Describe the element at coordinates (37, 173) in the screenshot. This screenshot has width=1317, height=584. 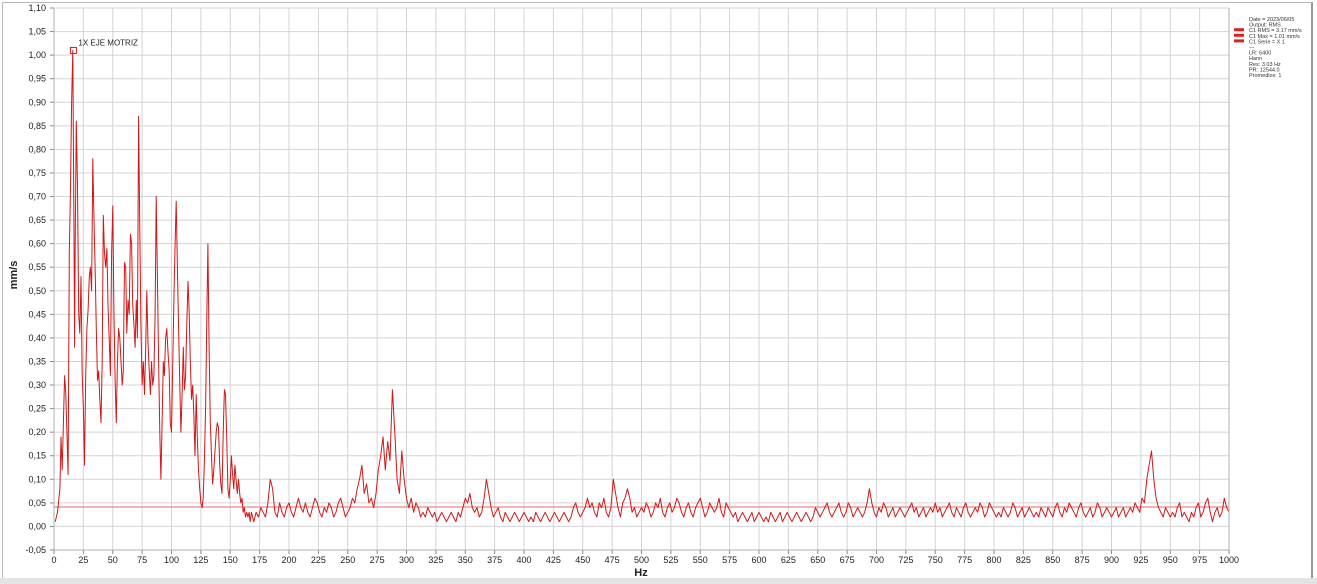
I see `y-tick-label: 0,75` at that location.